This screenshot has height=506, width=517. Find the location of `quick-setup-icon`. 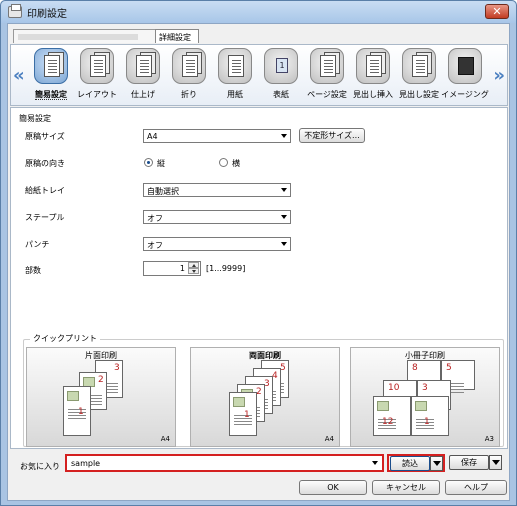

quick-setup-icon is located at coordinates (51, 66).